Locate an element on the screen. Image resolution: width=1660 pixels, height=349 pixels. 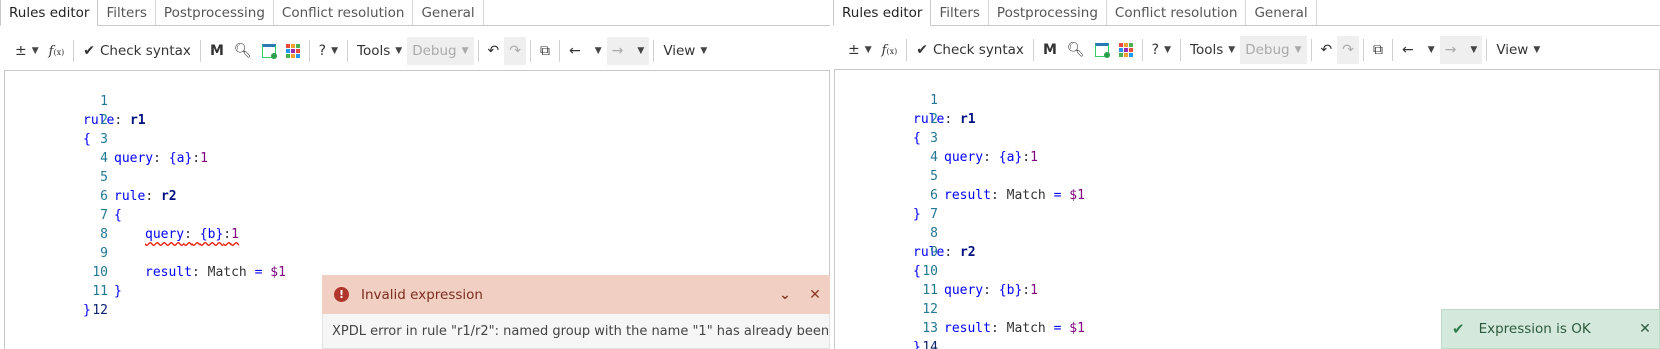
m-icon: M is located at coordinates (1049, 50).